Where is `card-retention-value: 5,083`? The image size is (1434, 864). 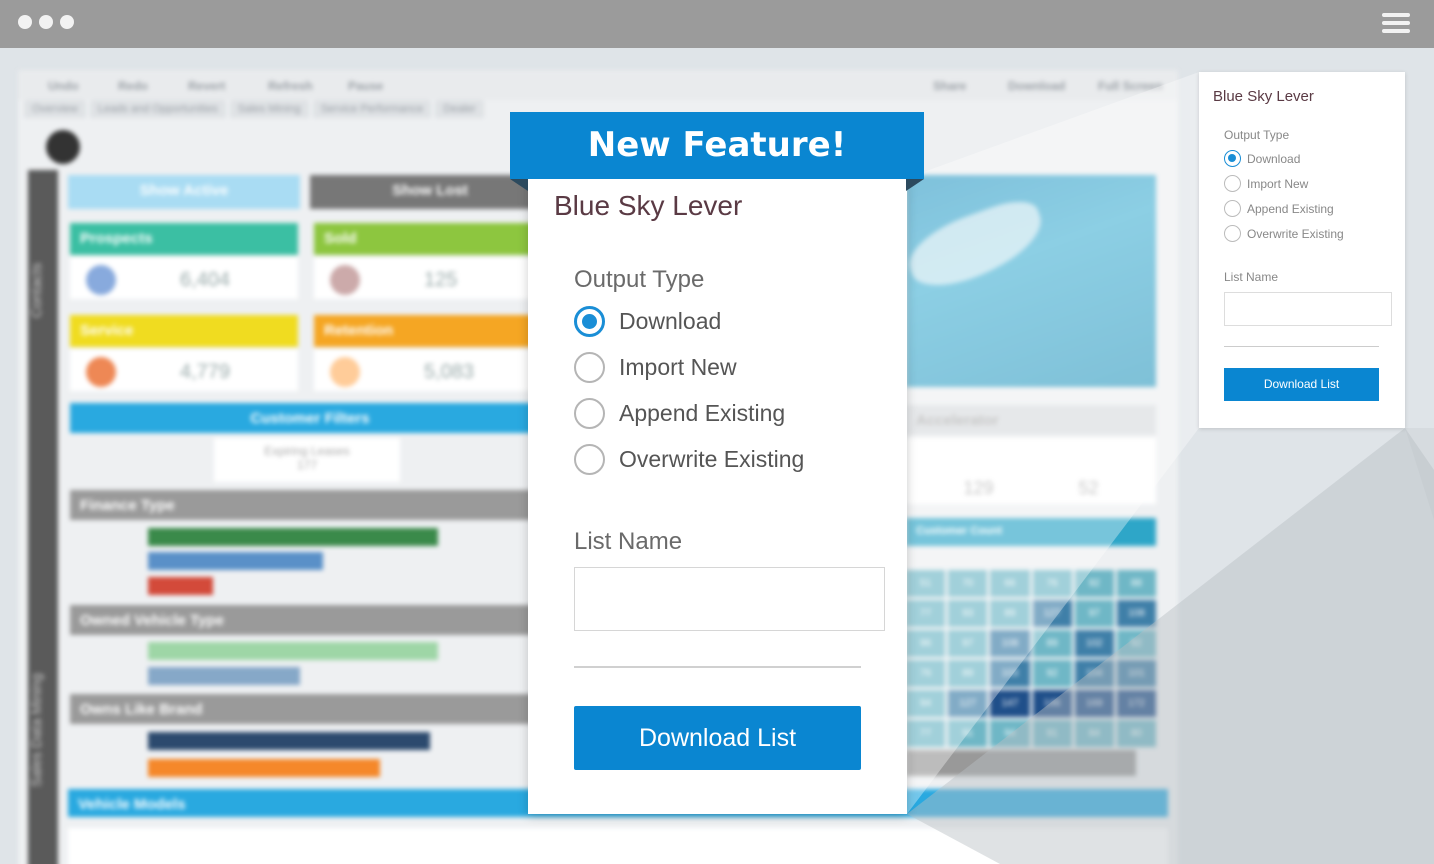
card-retention-value: 5,083 is located at coordinates (449, 372).